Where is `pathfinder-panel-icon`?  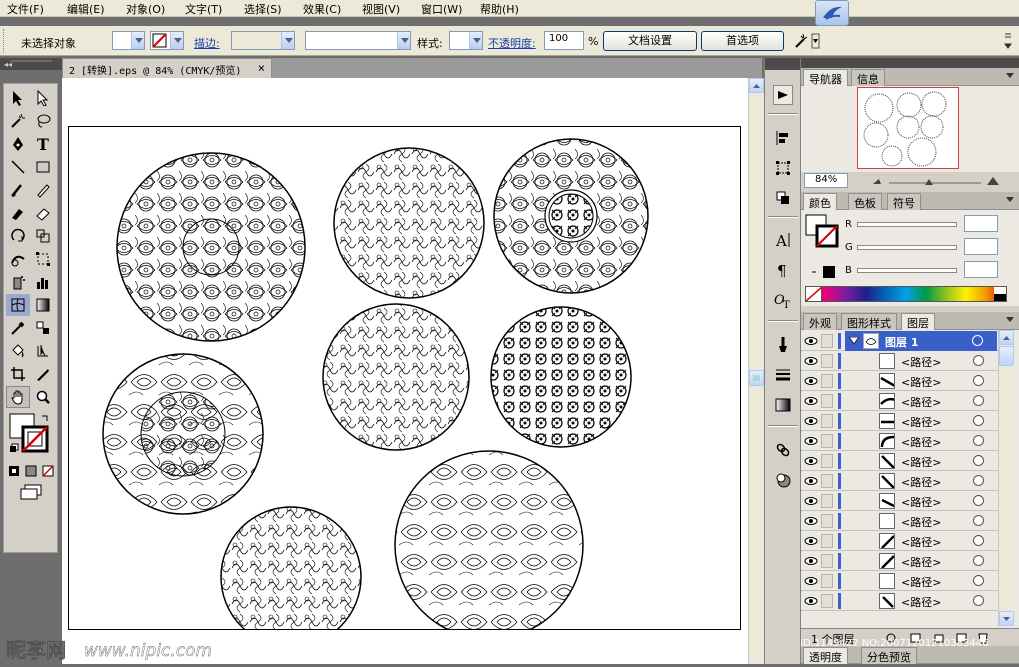 pathfinder-panel-icon is located at coordinates (783, 198).